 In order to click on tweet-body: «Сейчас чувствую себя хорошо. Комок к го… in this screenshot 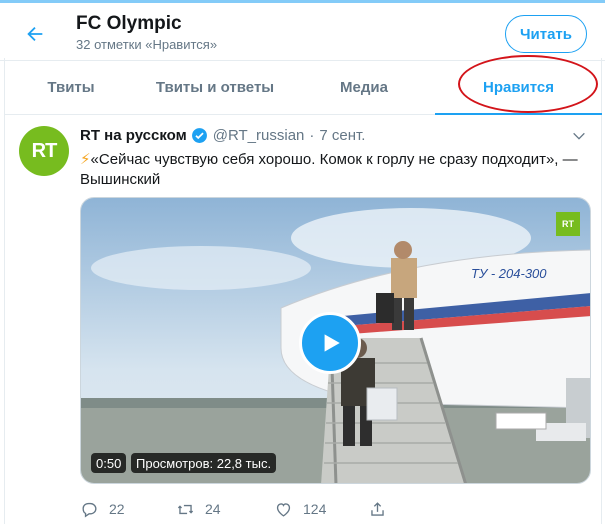, I will do `click(329, 169)`.